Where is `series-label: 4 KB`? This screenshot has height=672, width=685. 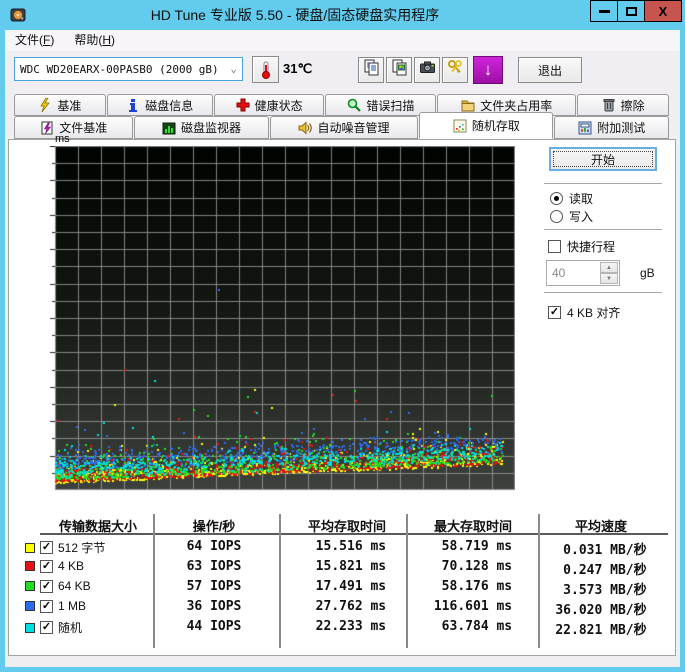
series-label: 4 KB is located at coordinates (71, 566).